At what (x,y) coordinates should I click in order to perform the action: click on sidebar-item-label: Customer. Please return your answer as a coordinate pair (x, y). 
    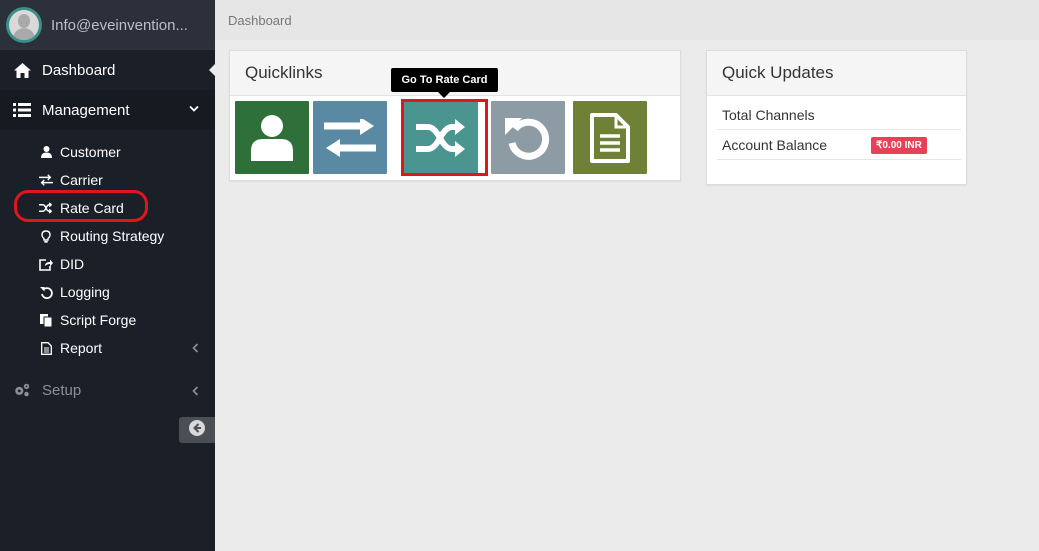
    Looking at the image, I should click on (90, 152).